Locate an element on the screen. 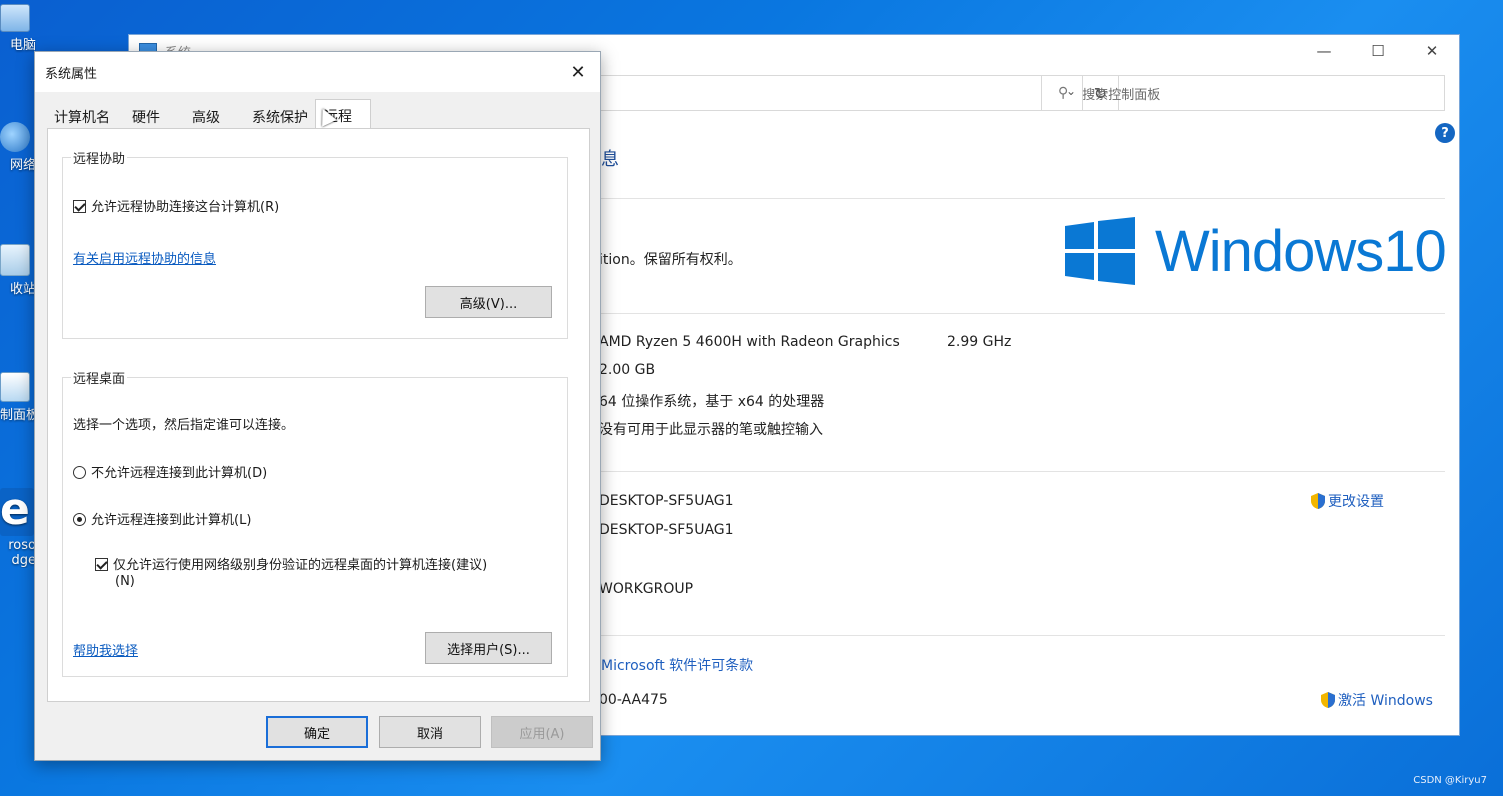 The image size is (1503, 796). nla-checkbox: 仅允许运行使用网络级别身份验证的远程桌面的计算机连接(建议) is located at coordinates (291, 563).